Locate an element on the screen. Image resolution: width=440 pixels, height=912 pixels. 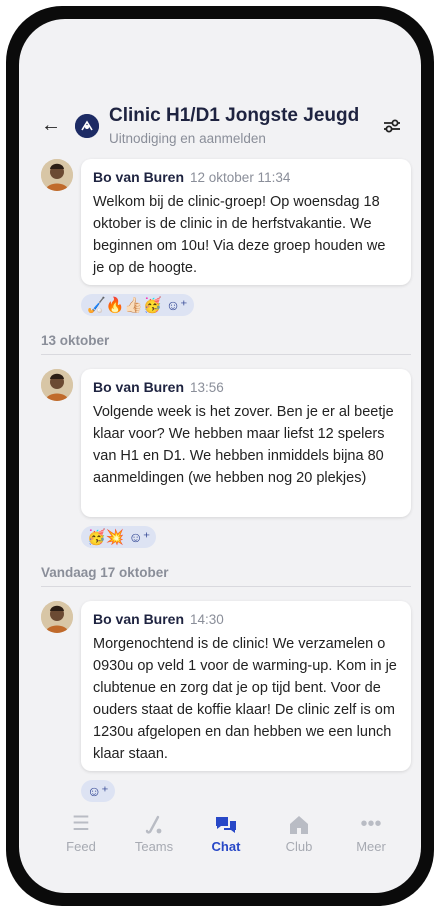
bottom-tab-bar: ☰ Feed Teams Chat Club ••• Meer is located at coordinates (220, 841).